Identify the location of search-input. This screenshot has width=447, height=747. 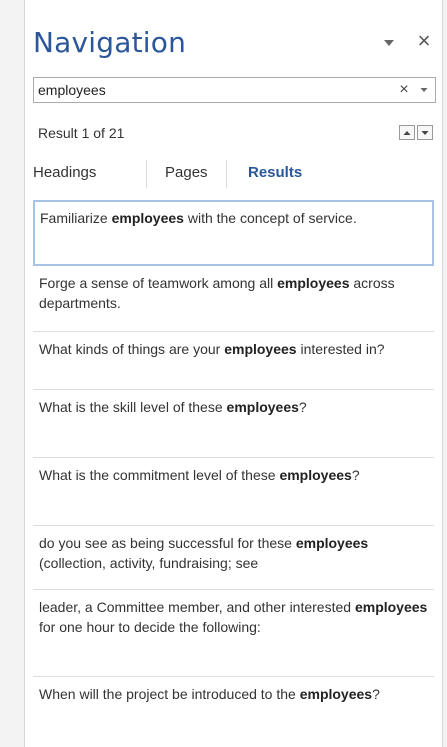
(209, 90).